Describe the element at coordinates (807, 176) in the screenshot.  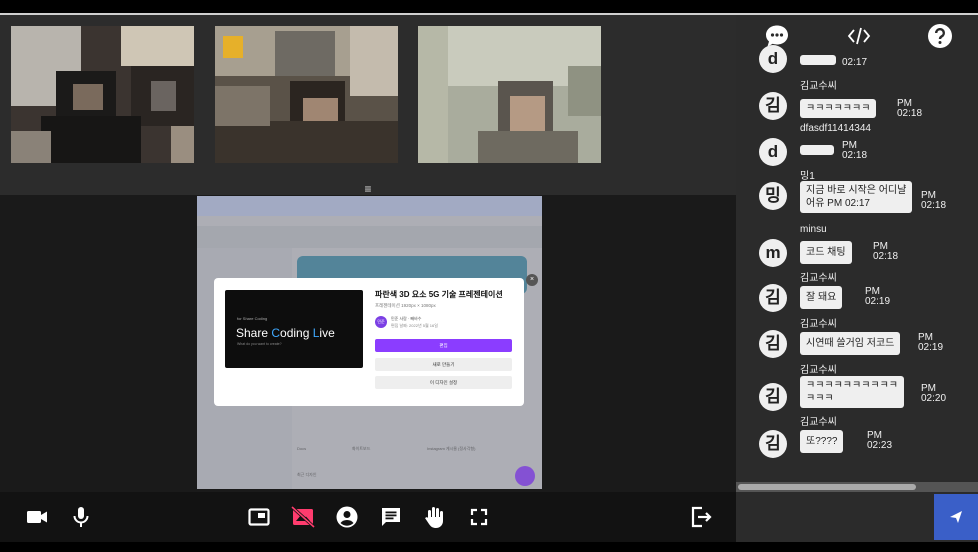
I see `sender-name: 밍1` at that location.